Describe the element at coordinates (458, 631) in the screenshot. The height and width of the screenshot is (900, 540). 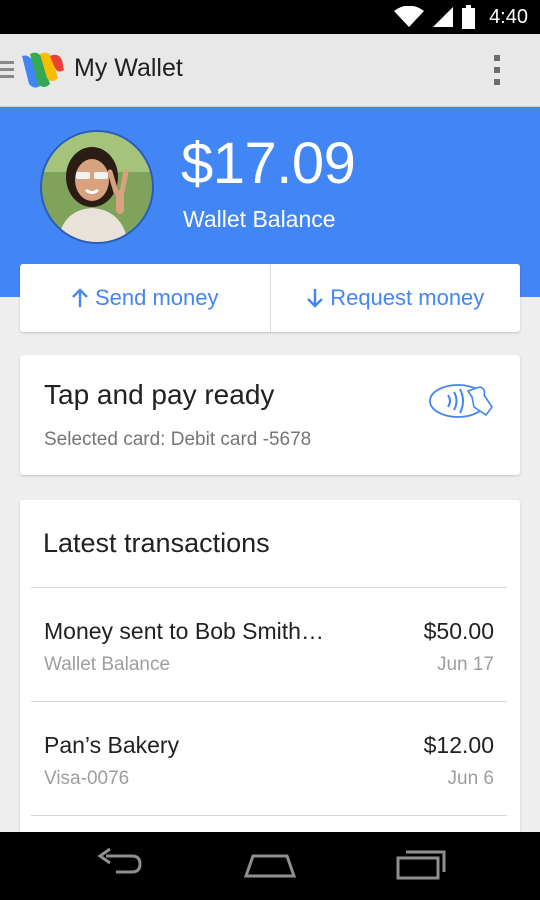
I see `transaction-amount: $50.00` at that location.